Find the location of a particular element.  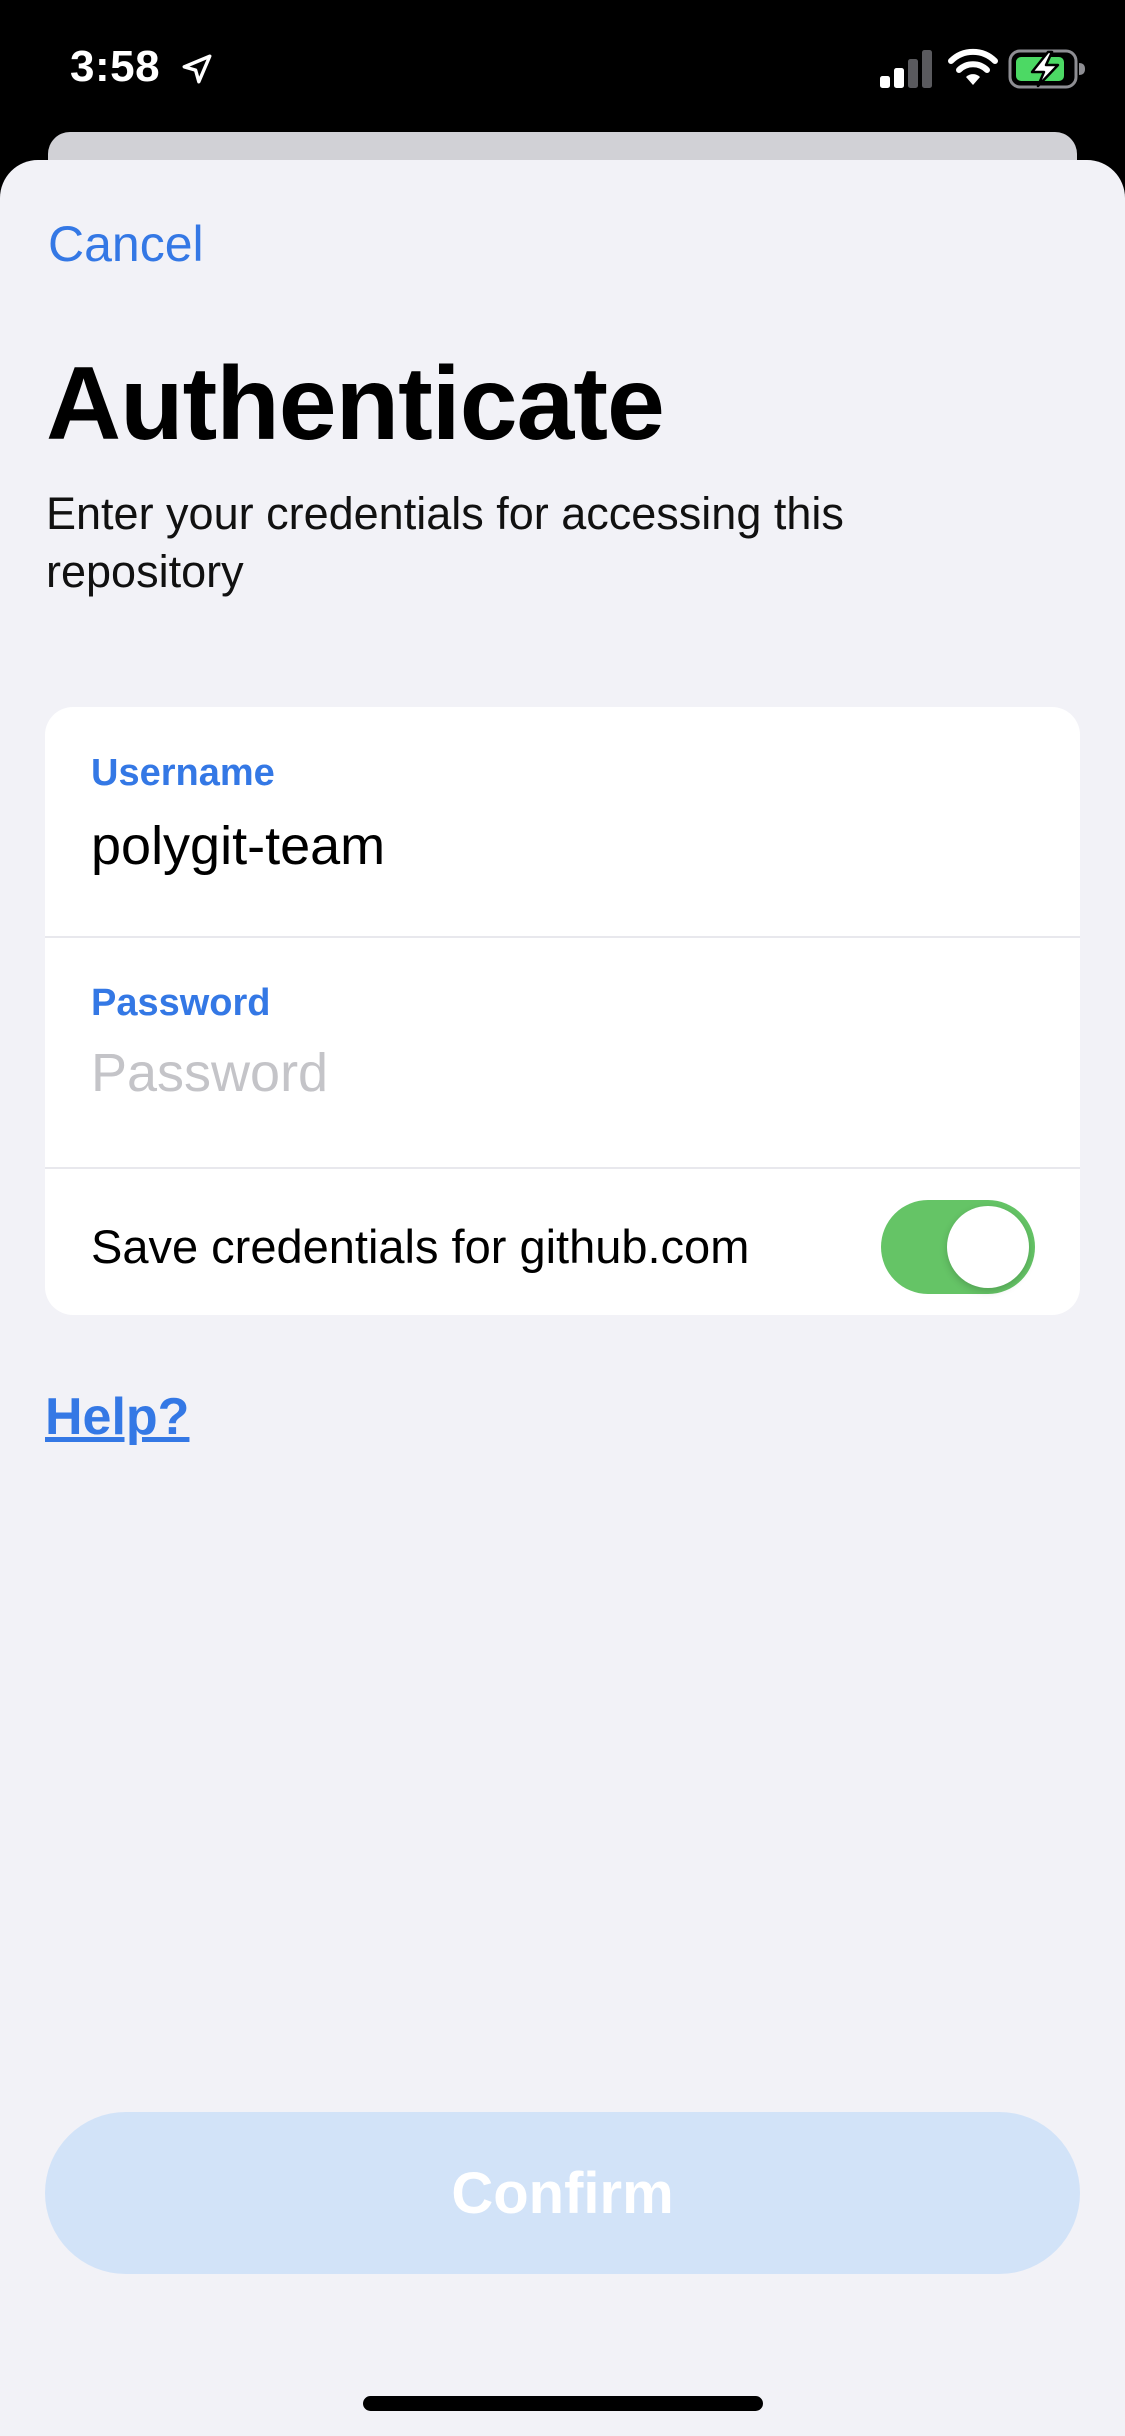

page-title: Authenticate is located at coordinates (355, 404).